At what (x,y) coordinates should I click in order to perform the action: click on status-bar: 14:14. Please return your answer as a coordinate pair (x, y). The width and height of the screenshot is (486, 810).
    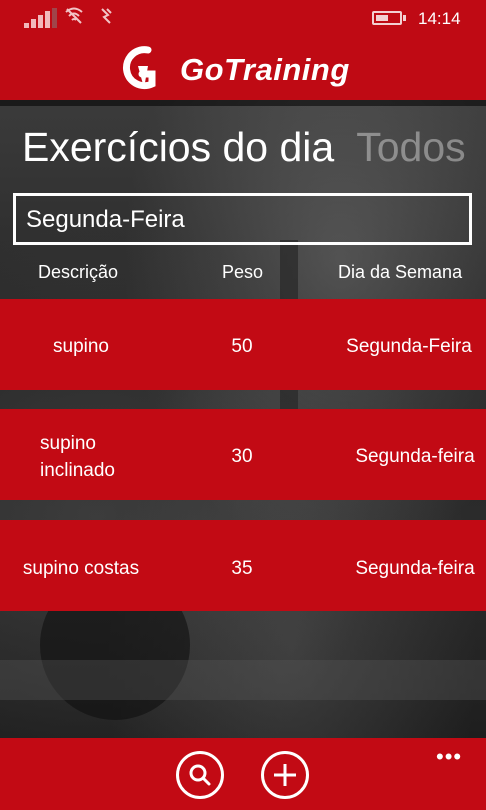
    Looking at the image, I should click on (243, 18).